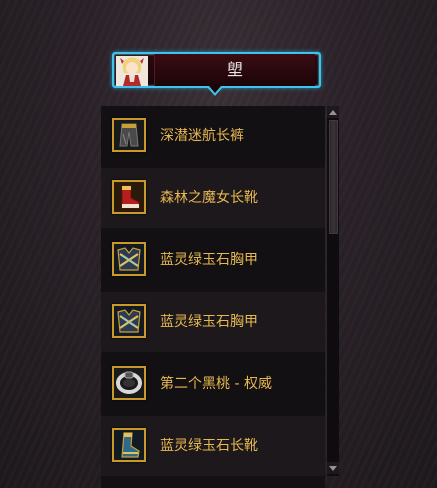 The height and width of the screenshot is (488, 437). What do you see at coordinates (234, 70) in the screenshot?
I see `character-name: 塱` at bounding box center [234, 70].